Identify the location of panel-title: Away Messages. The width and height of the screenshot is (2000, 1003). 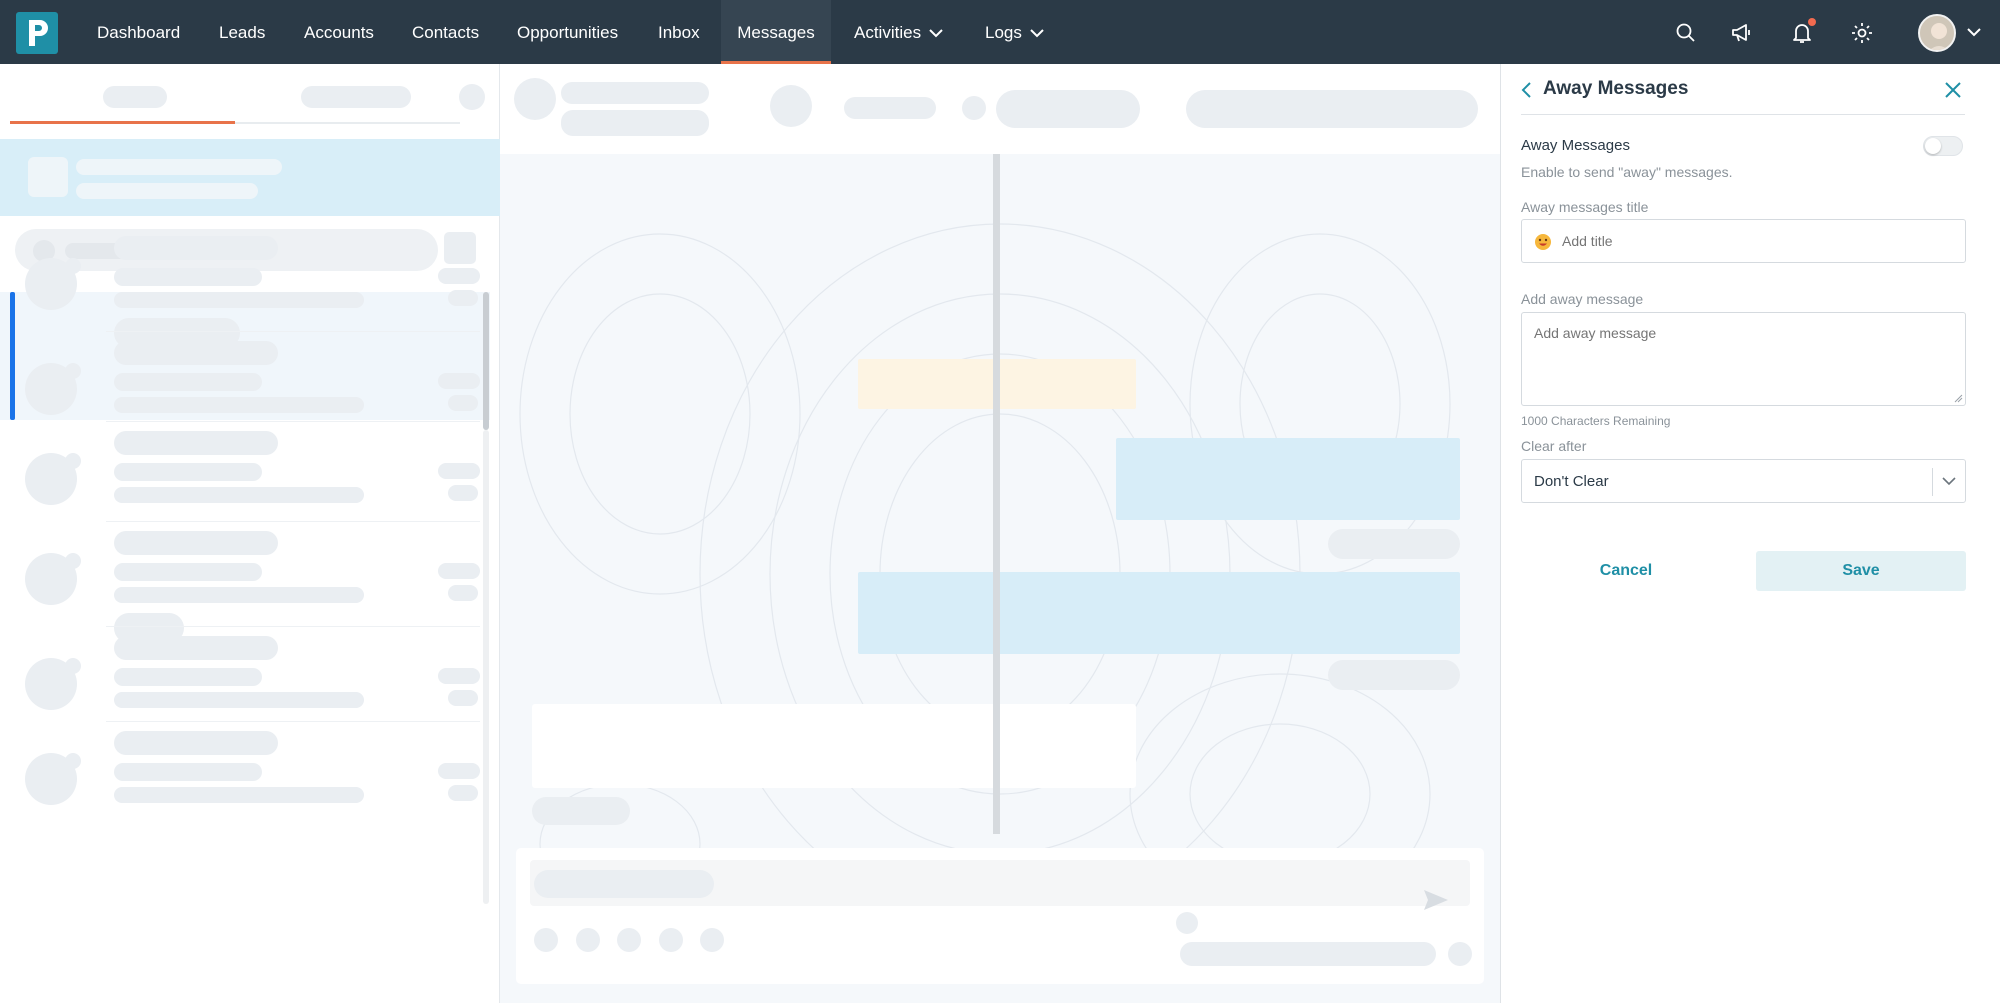
(1616, 88).